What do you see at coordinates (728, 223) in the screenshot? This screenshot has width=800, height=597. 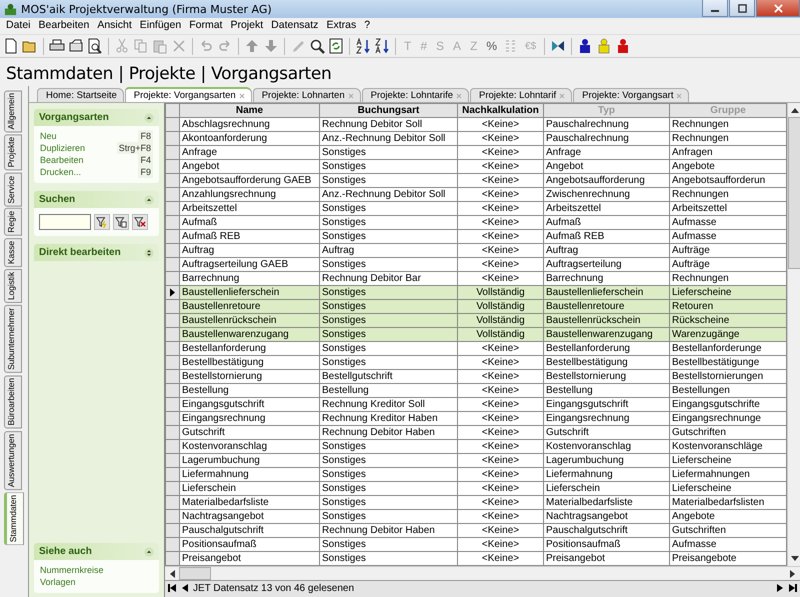 I see `table-cell: Aufmasse` at bounding box center [728, 223].